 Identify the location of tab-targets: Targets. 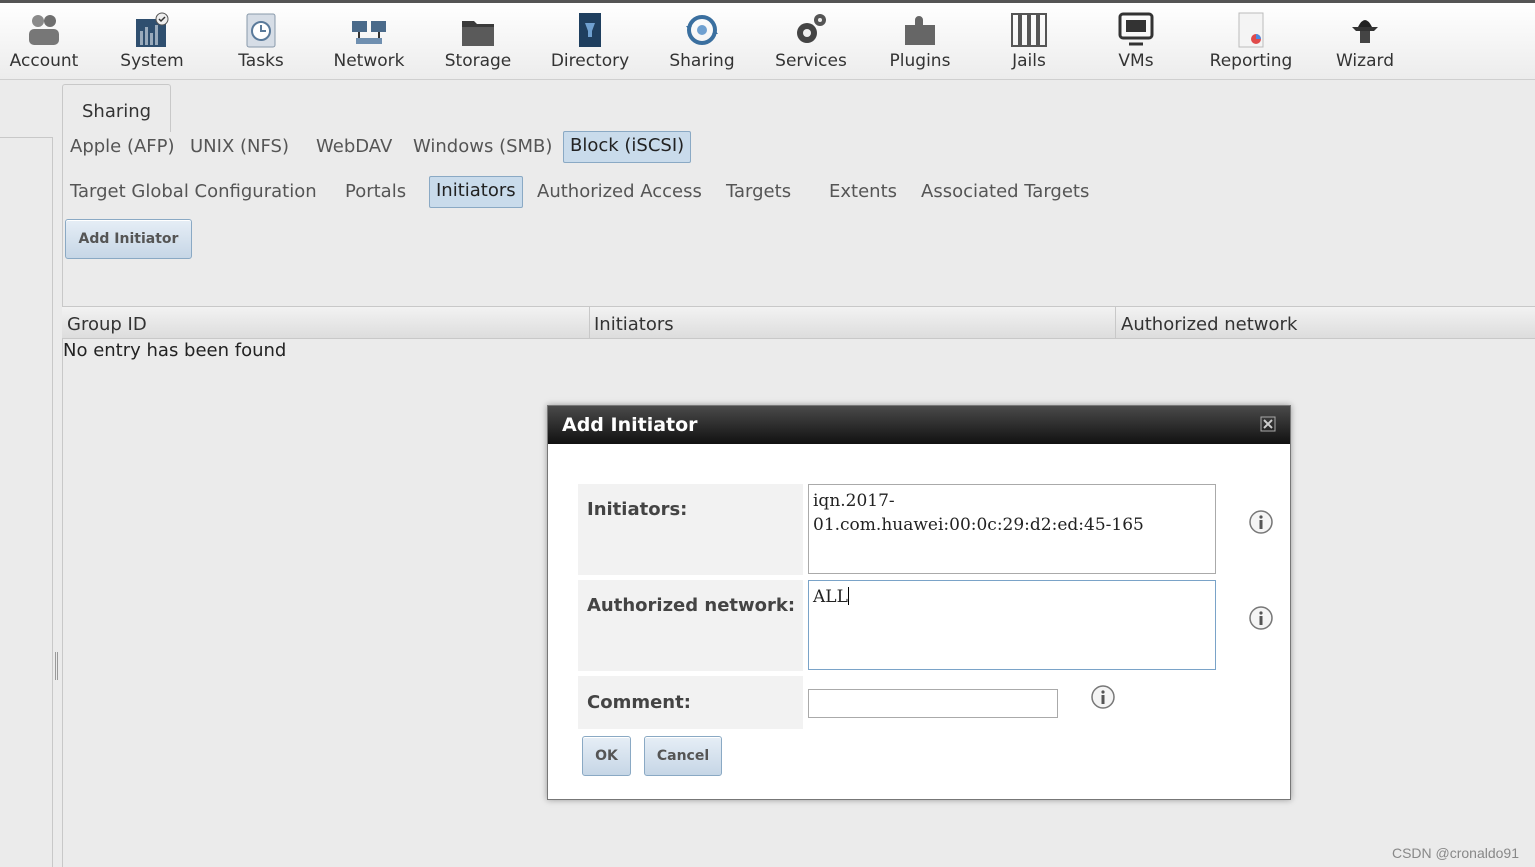
(758, 191).